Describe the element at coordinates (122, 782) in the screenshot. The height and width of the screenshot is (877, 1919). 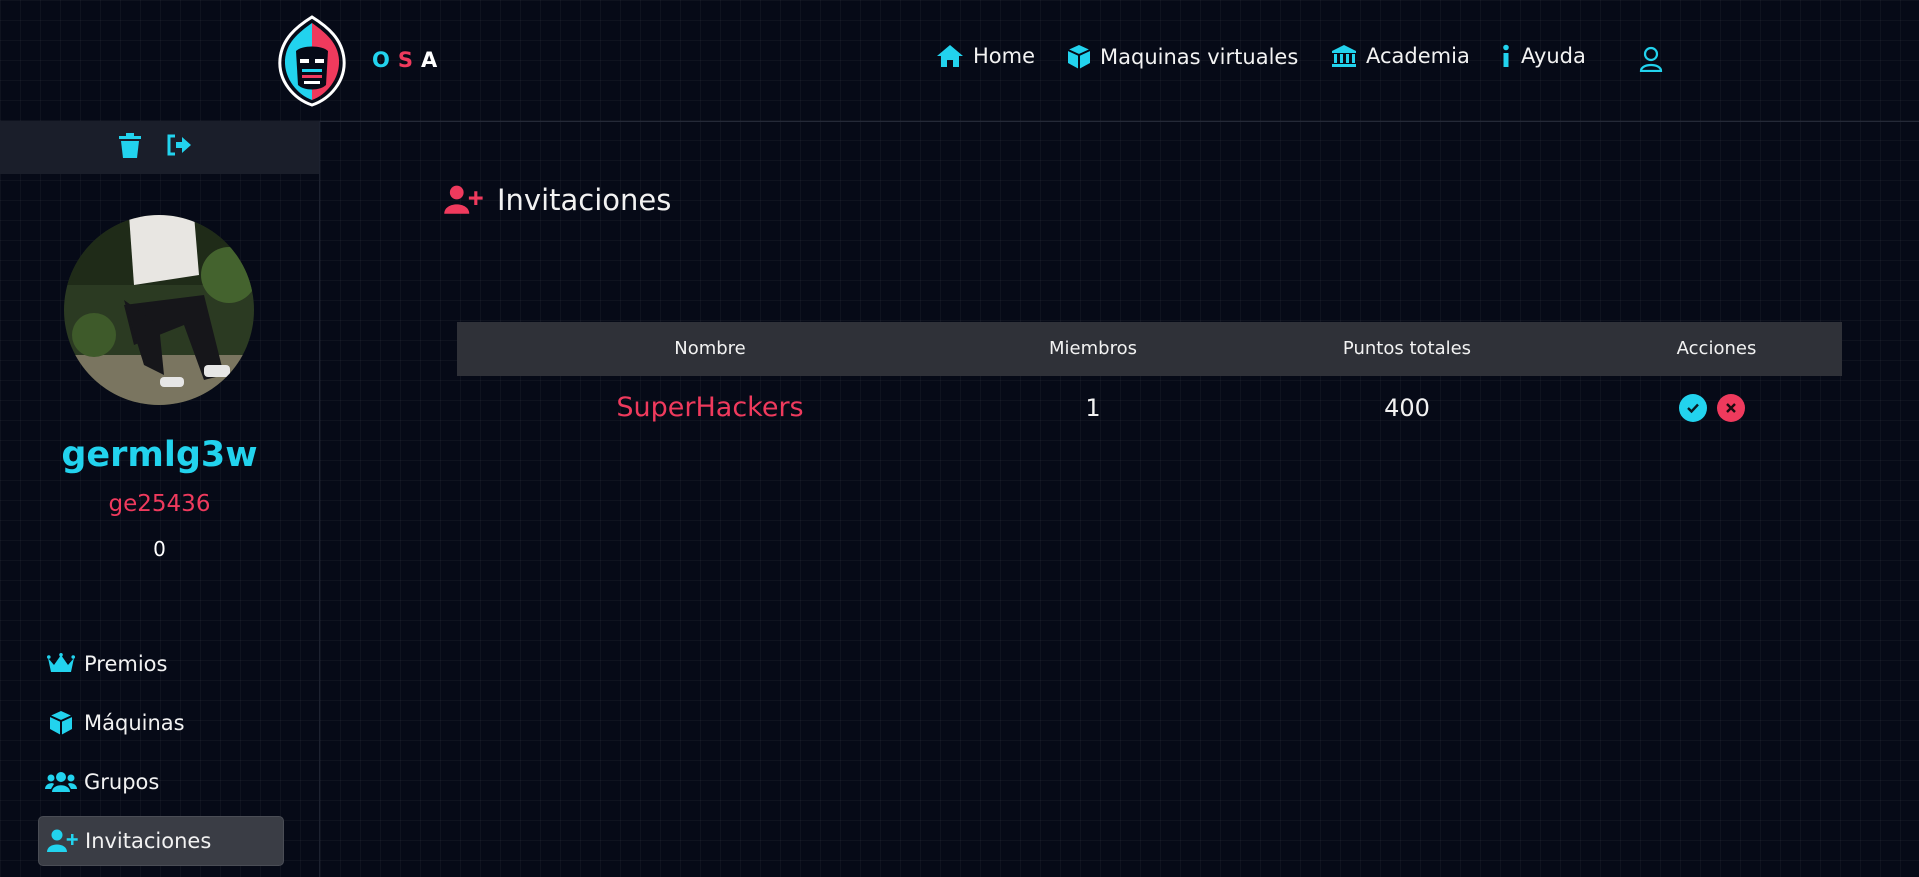
I see `sidebar-item-label: Grupos` at that location.